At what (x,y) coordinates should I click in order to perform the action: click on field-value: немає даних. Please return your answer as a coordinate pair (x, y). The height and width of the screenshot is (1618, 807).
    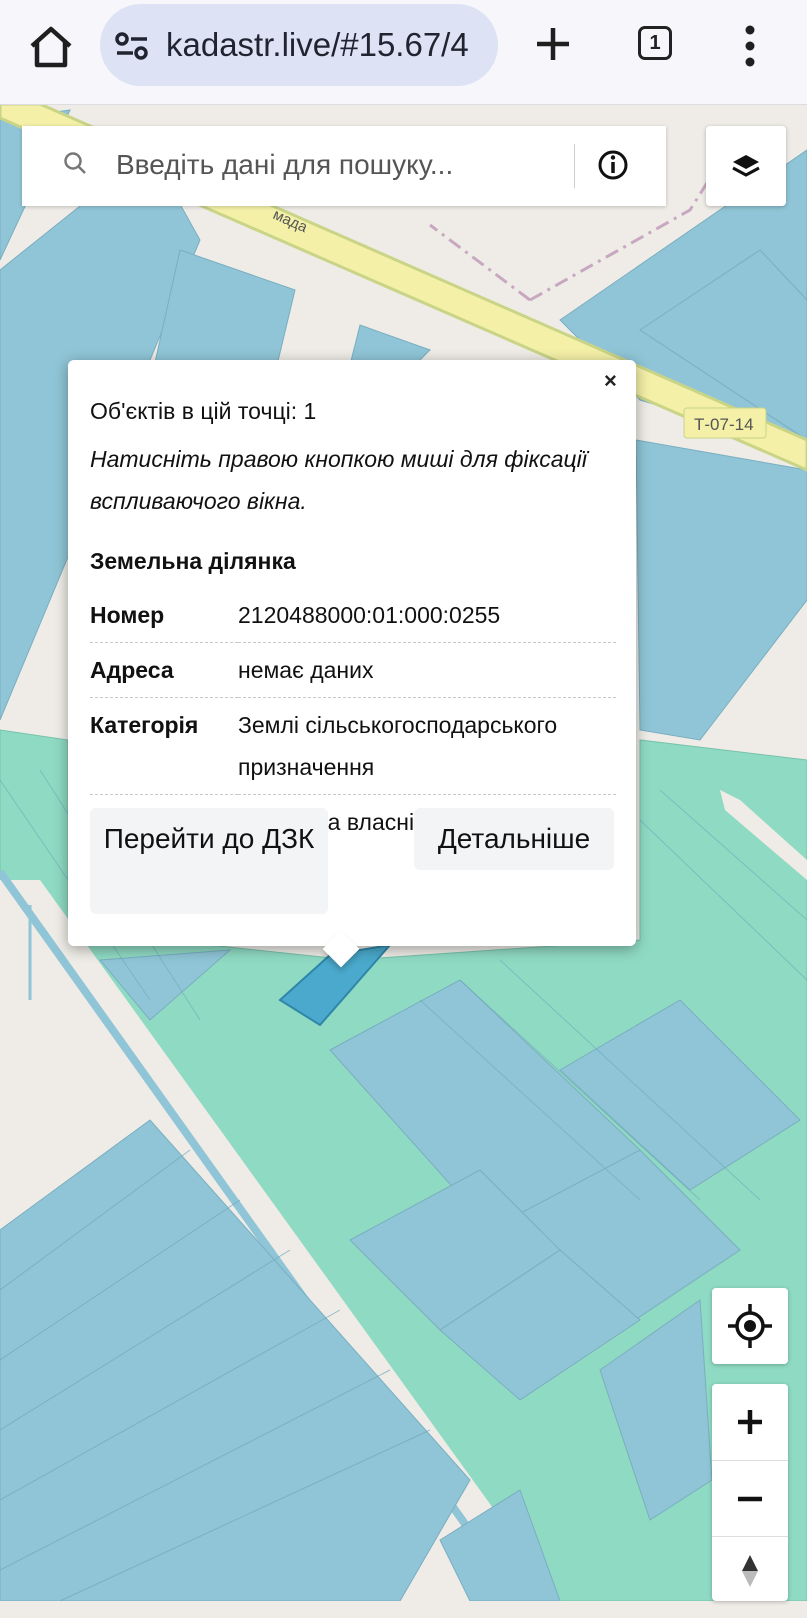
    Looking at the image, I should click on (427, 670).